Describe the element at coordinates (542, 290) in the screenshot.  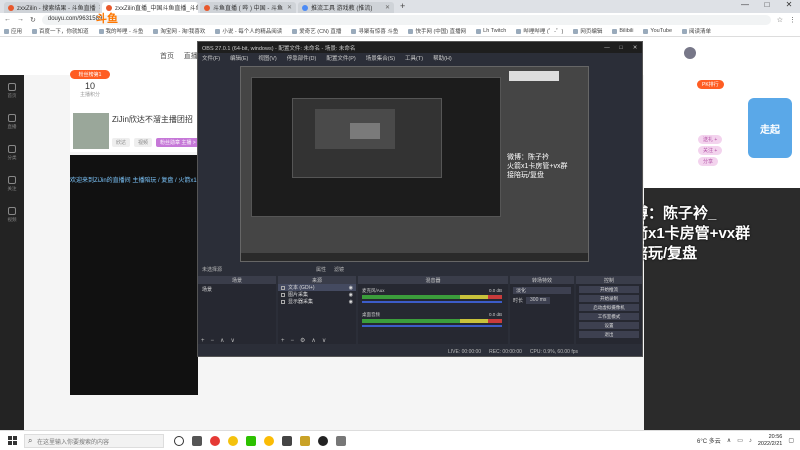
I see `transition-select: 淡化` at that location.